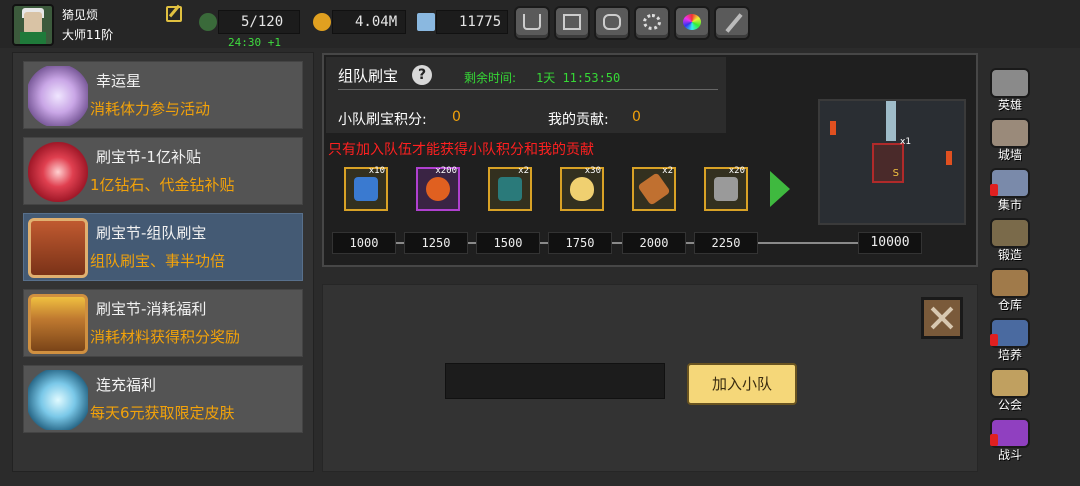  I want to click on player-avatar, so click(33, 25).